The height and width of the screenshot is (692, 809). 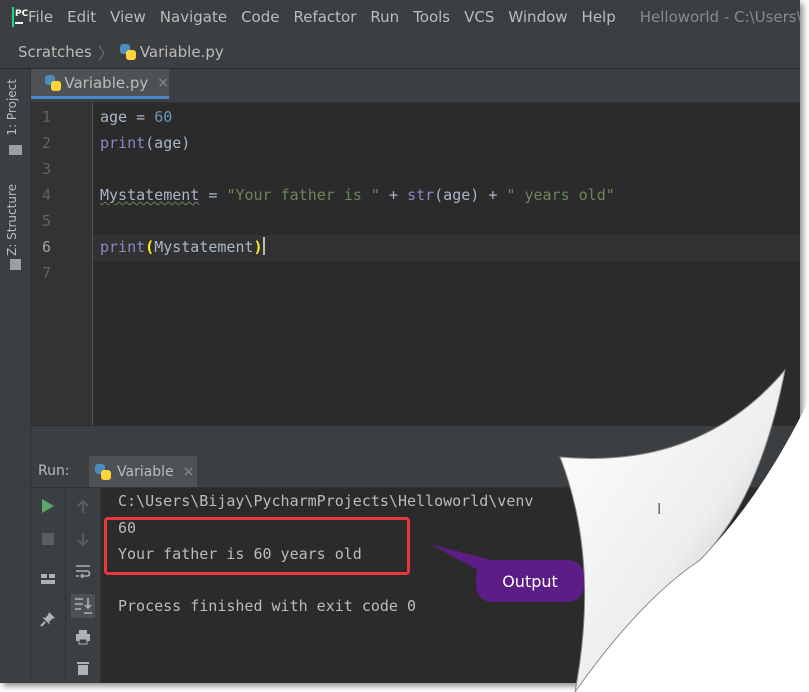 I want to click on menu-code: Code, so click(x=260, y=17).